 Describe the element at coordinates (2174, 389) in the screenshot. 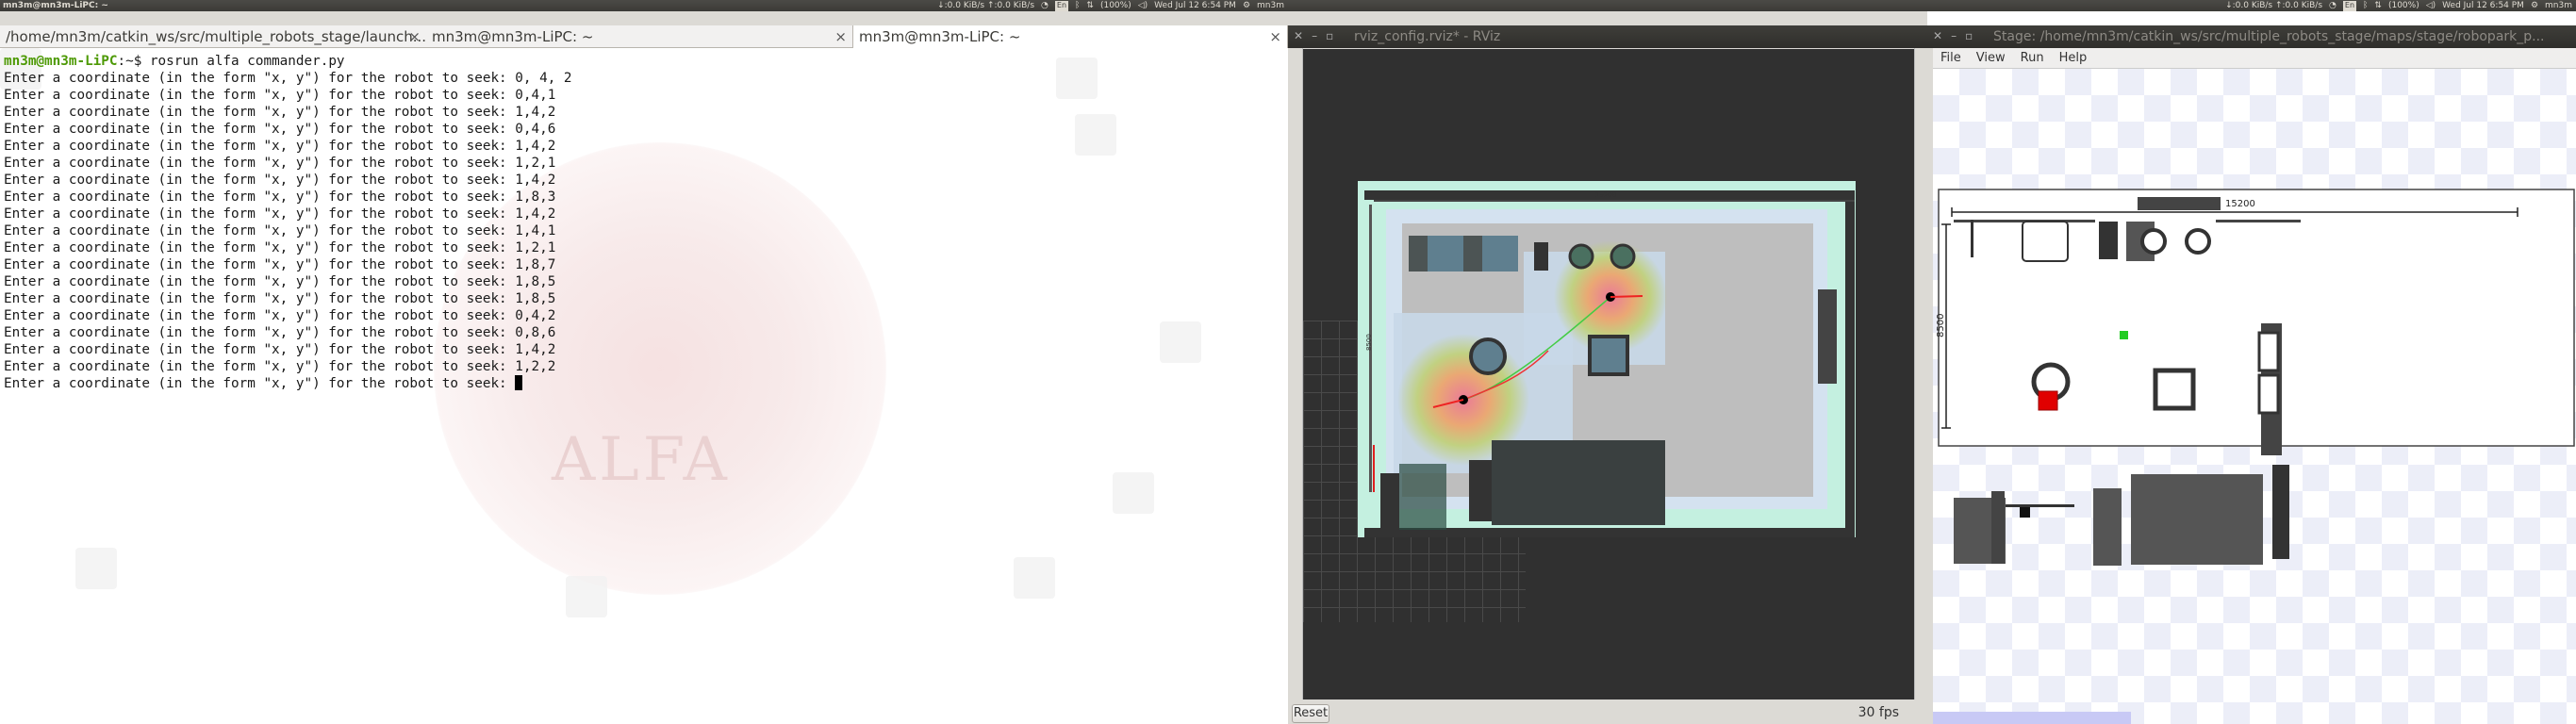

I see `box-obstacle` at that location.